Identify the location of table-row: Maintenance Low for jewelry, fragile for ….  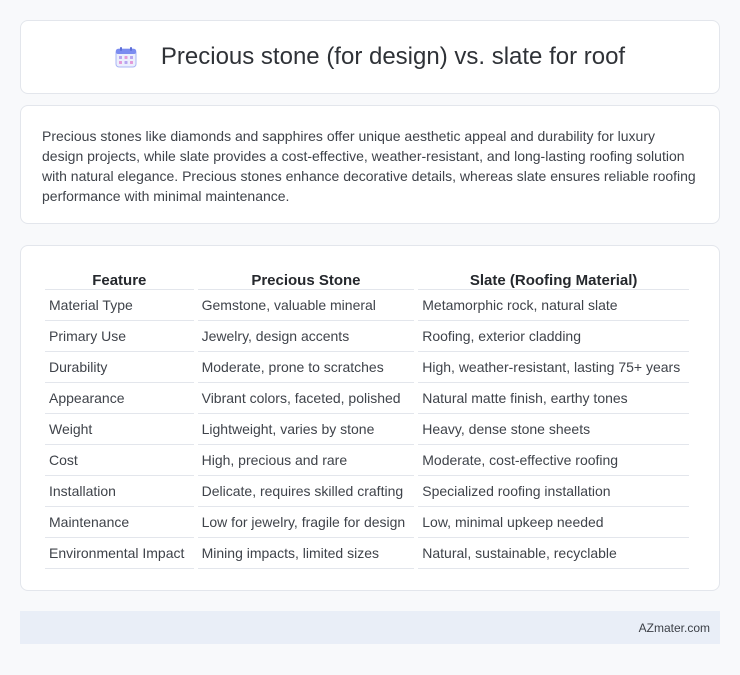
(367, 522).